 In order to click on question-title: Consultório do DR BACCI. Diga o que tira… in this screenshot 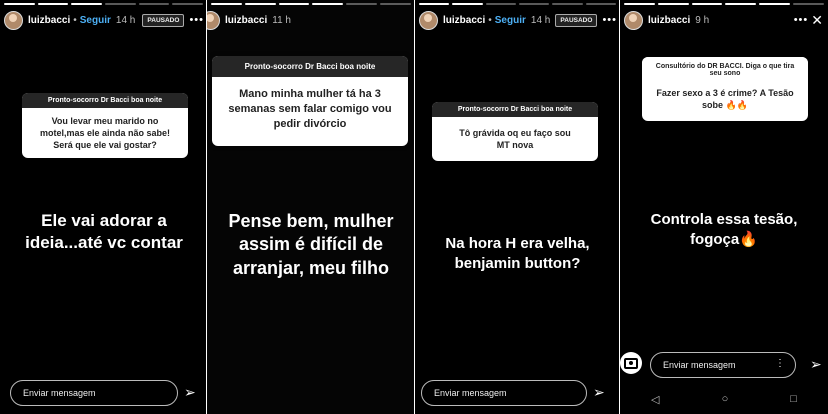, I will do `click(725, 68)`.